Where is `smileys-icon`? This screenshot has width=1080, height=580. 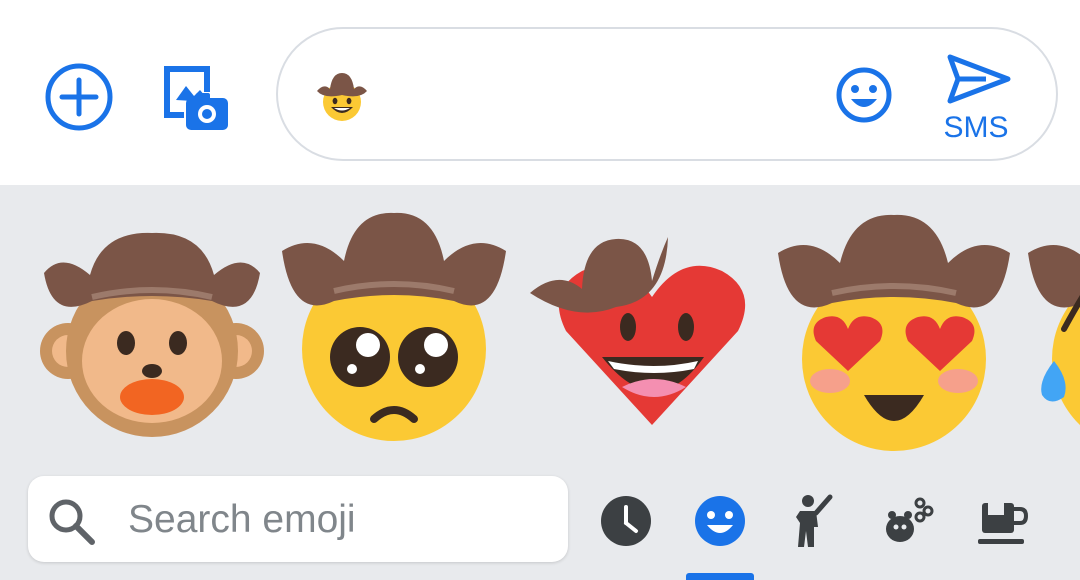
smileys-icon is located at coordinates (720, 521).